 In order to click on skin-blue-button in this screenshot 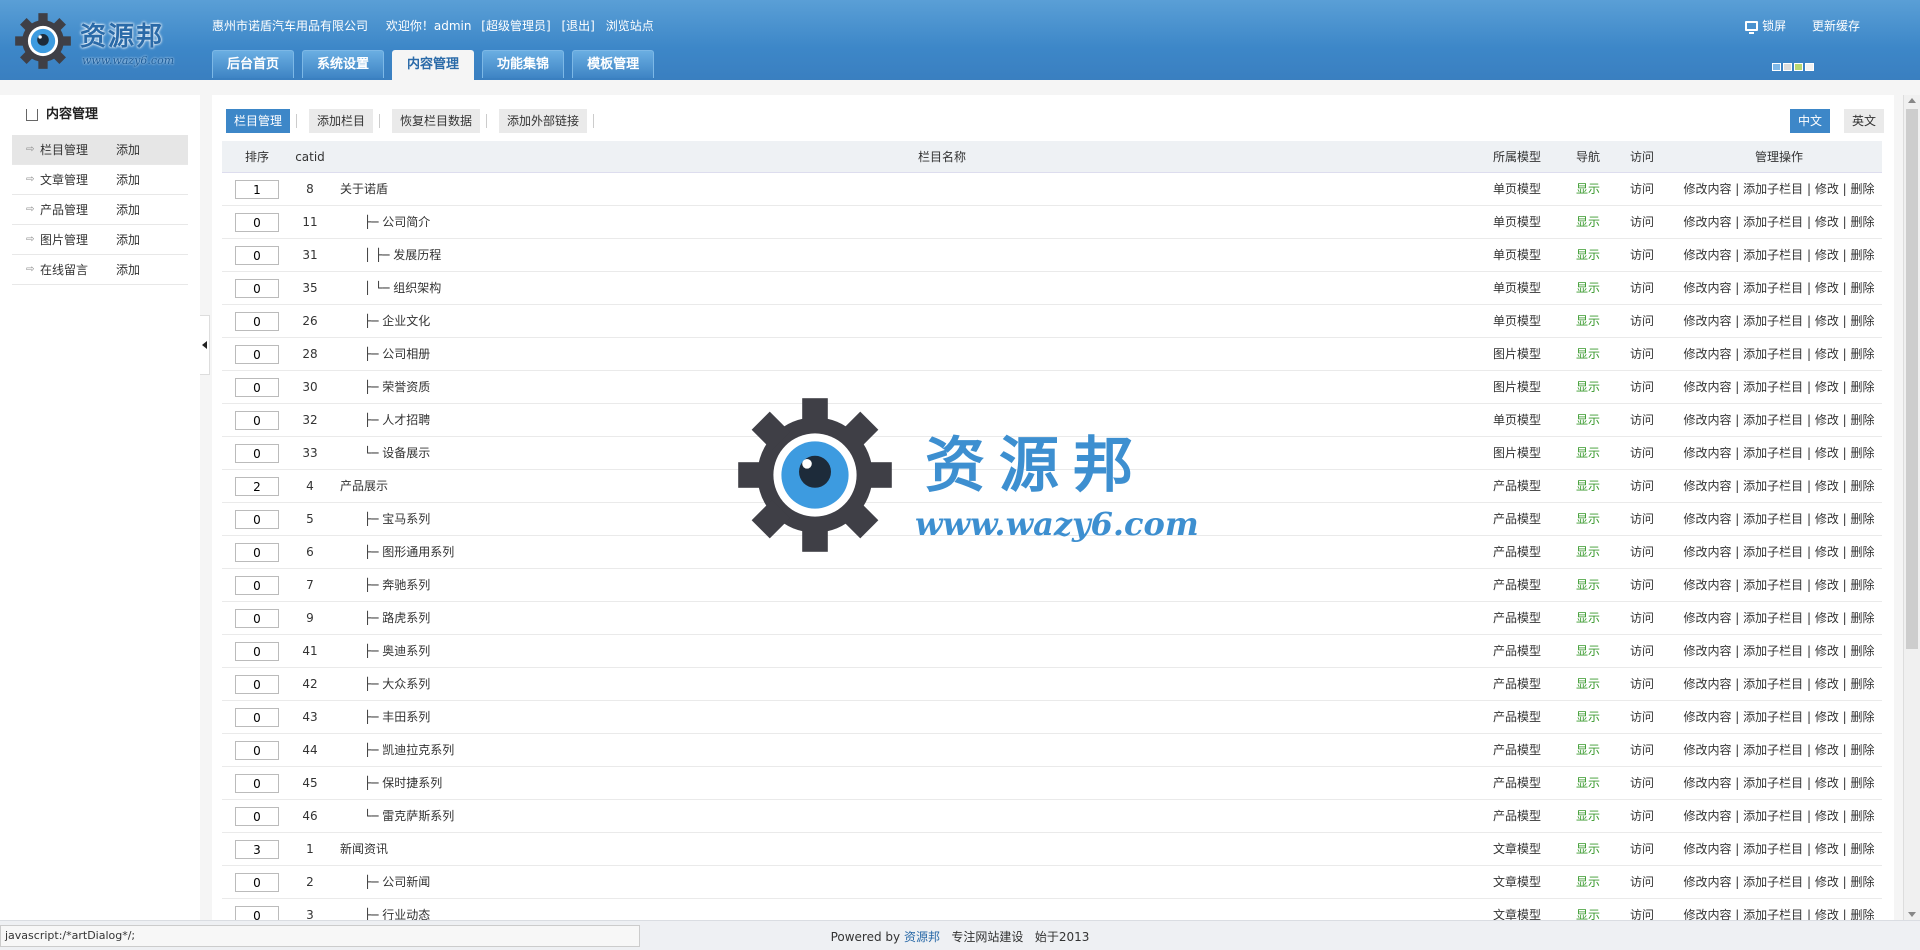, I will do `click(1776, 67)`.